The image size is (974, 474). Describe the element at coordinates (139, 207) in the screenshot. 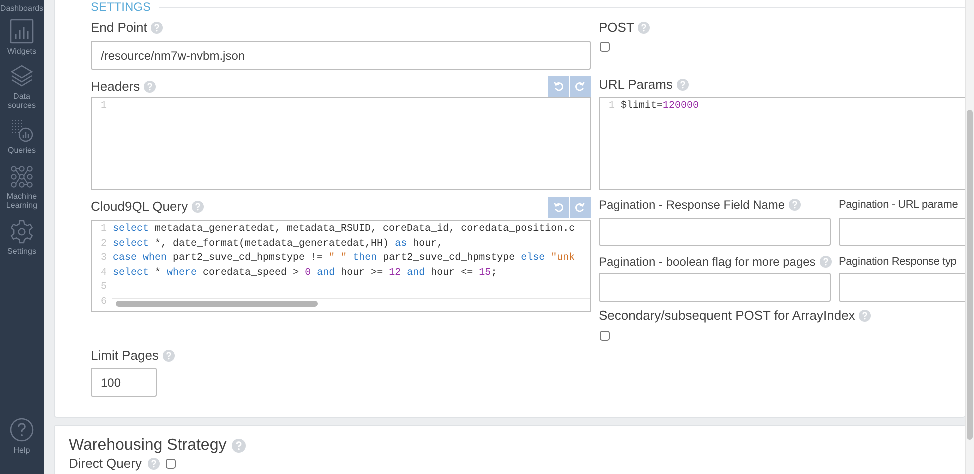

I see `field-label: Cloud9QL Query` at that location.